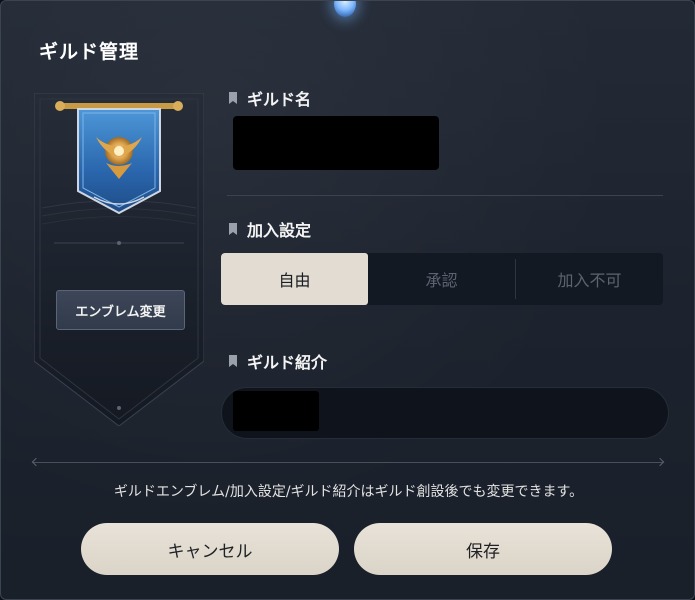 This screenshot has height=600, width=695. I want to click on footer-divider-cap-left, so click(36, 462).